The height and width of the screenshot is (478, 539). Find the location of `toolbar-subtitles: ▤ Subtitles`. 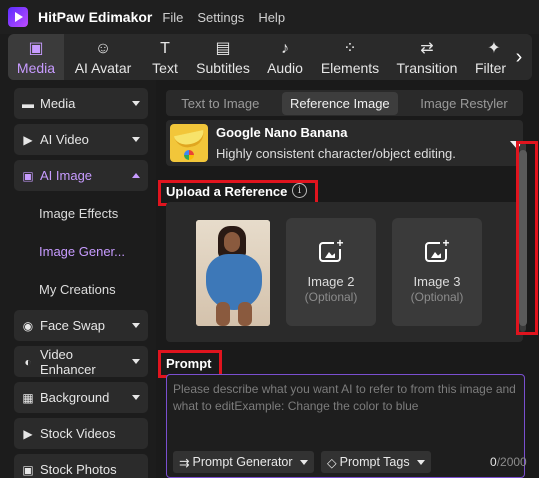

toolbar-subtitles: ▤ Subtitles is located at coordinates (223, 57).